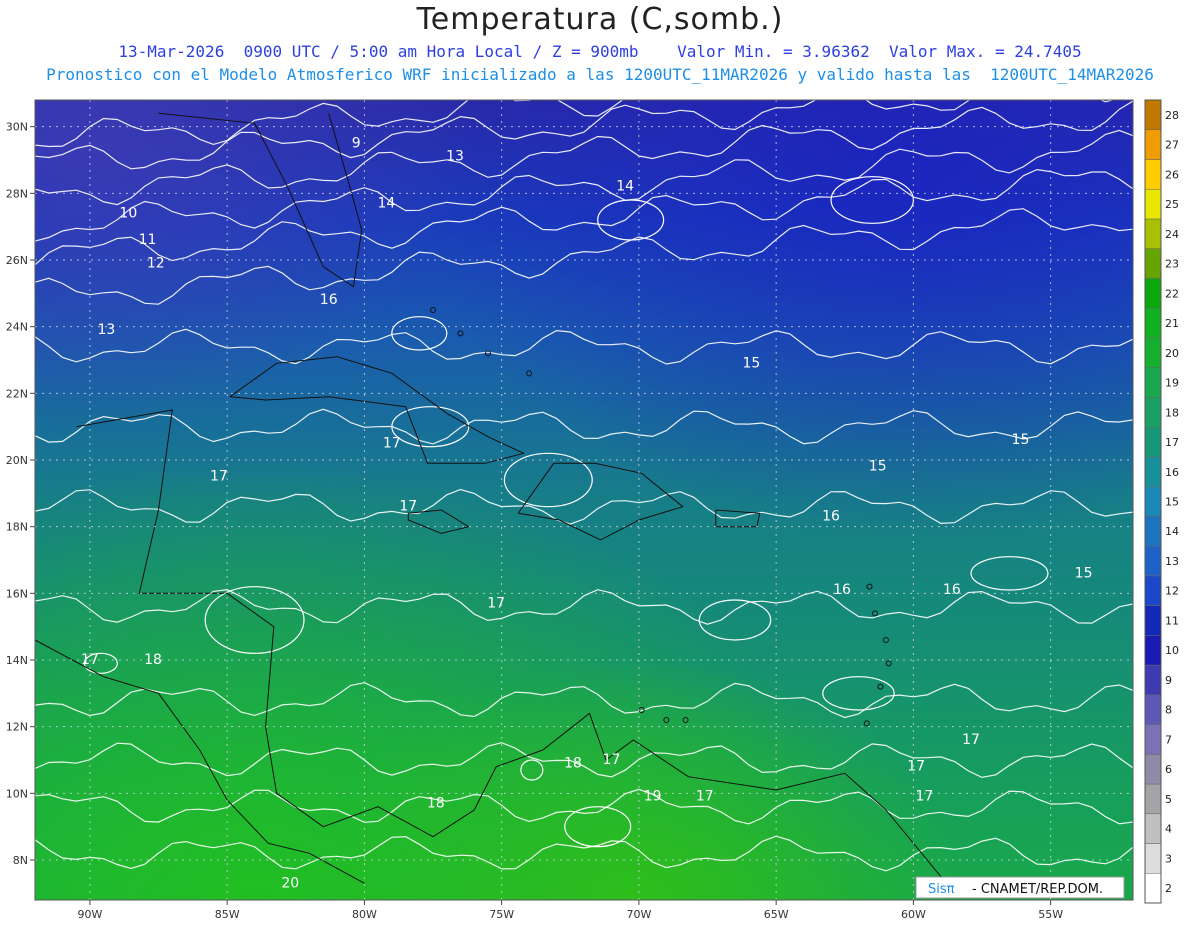  What do you see at coordinates (17, 727) in the screenshot?
I see `latitude-tick-label: 12N` at bounding box center [17, 727].